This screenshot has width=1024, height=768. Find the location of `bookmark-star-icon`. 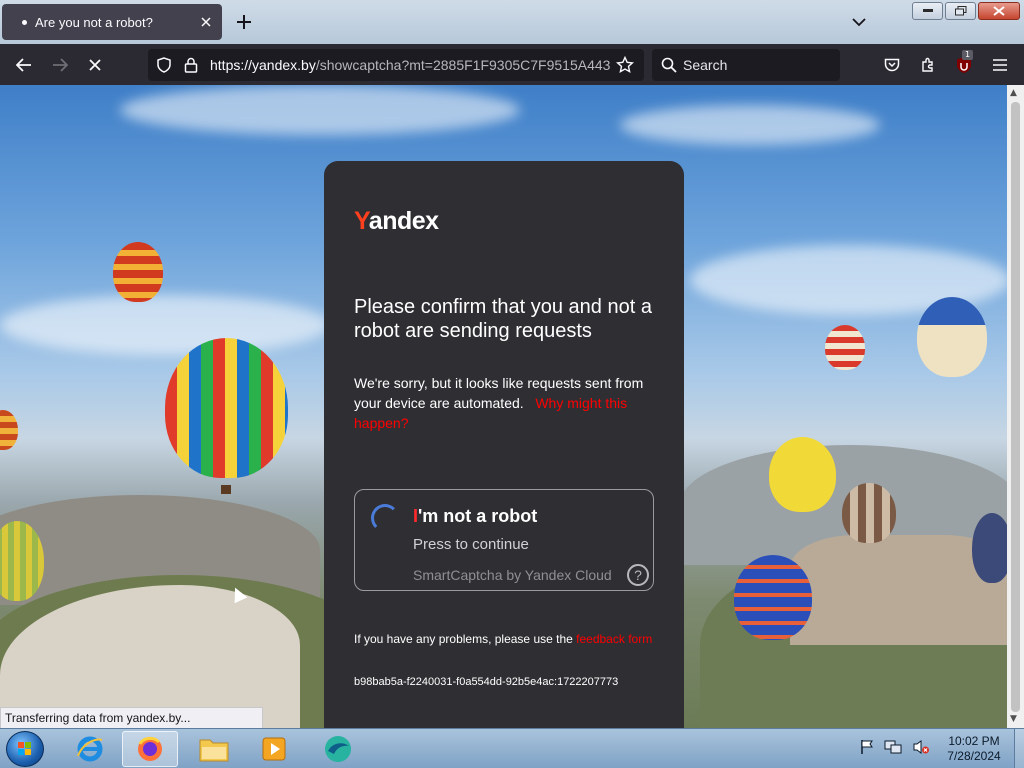

bookmark-star-icon is located at coordinates (625, 66).